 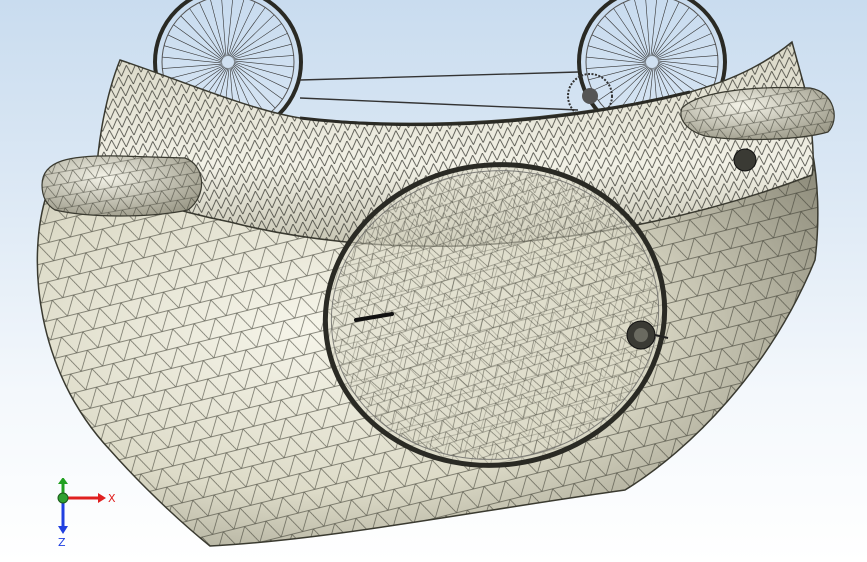 What do you see at coordinates (62, 542) in the screenshot?
I see `z-axis-label: Z` at bounding box center [62, 542].